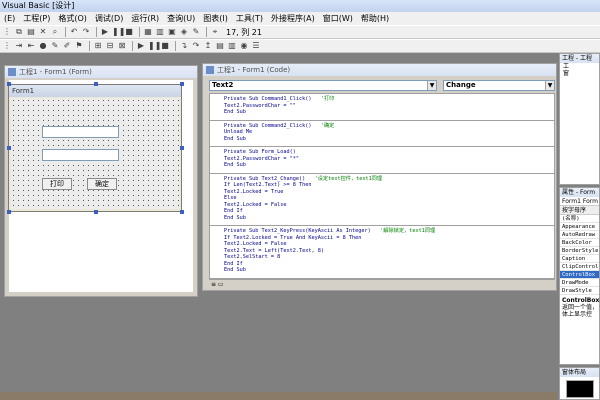 The height and width of the screenshot is (400, 600). I want to click on locals-icon: ▤, so click(220, 46).